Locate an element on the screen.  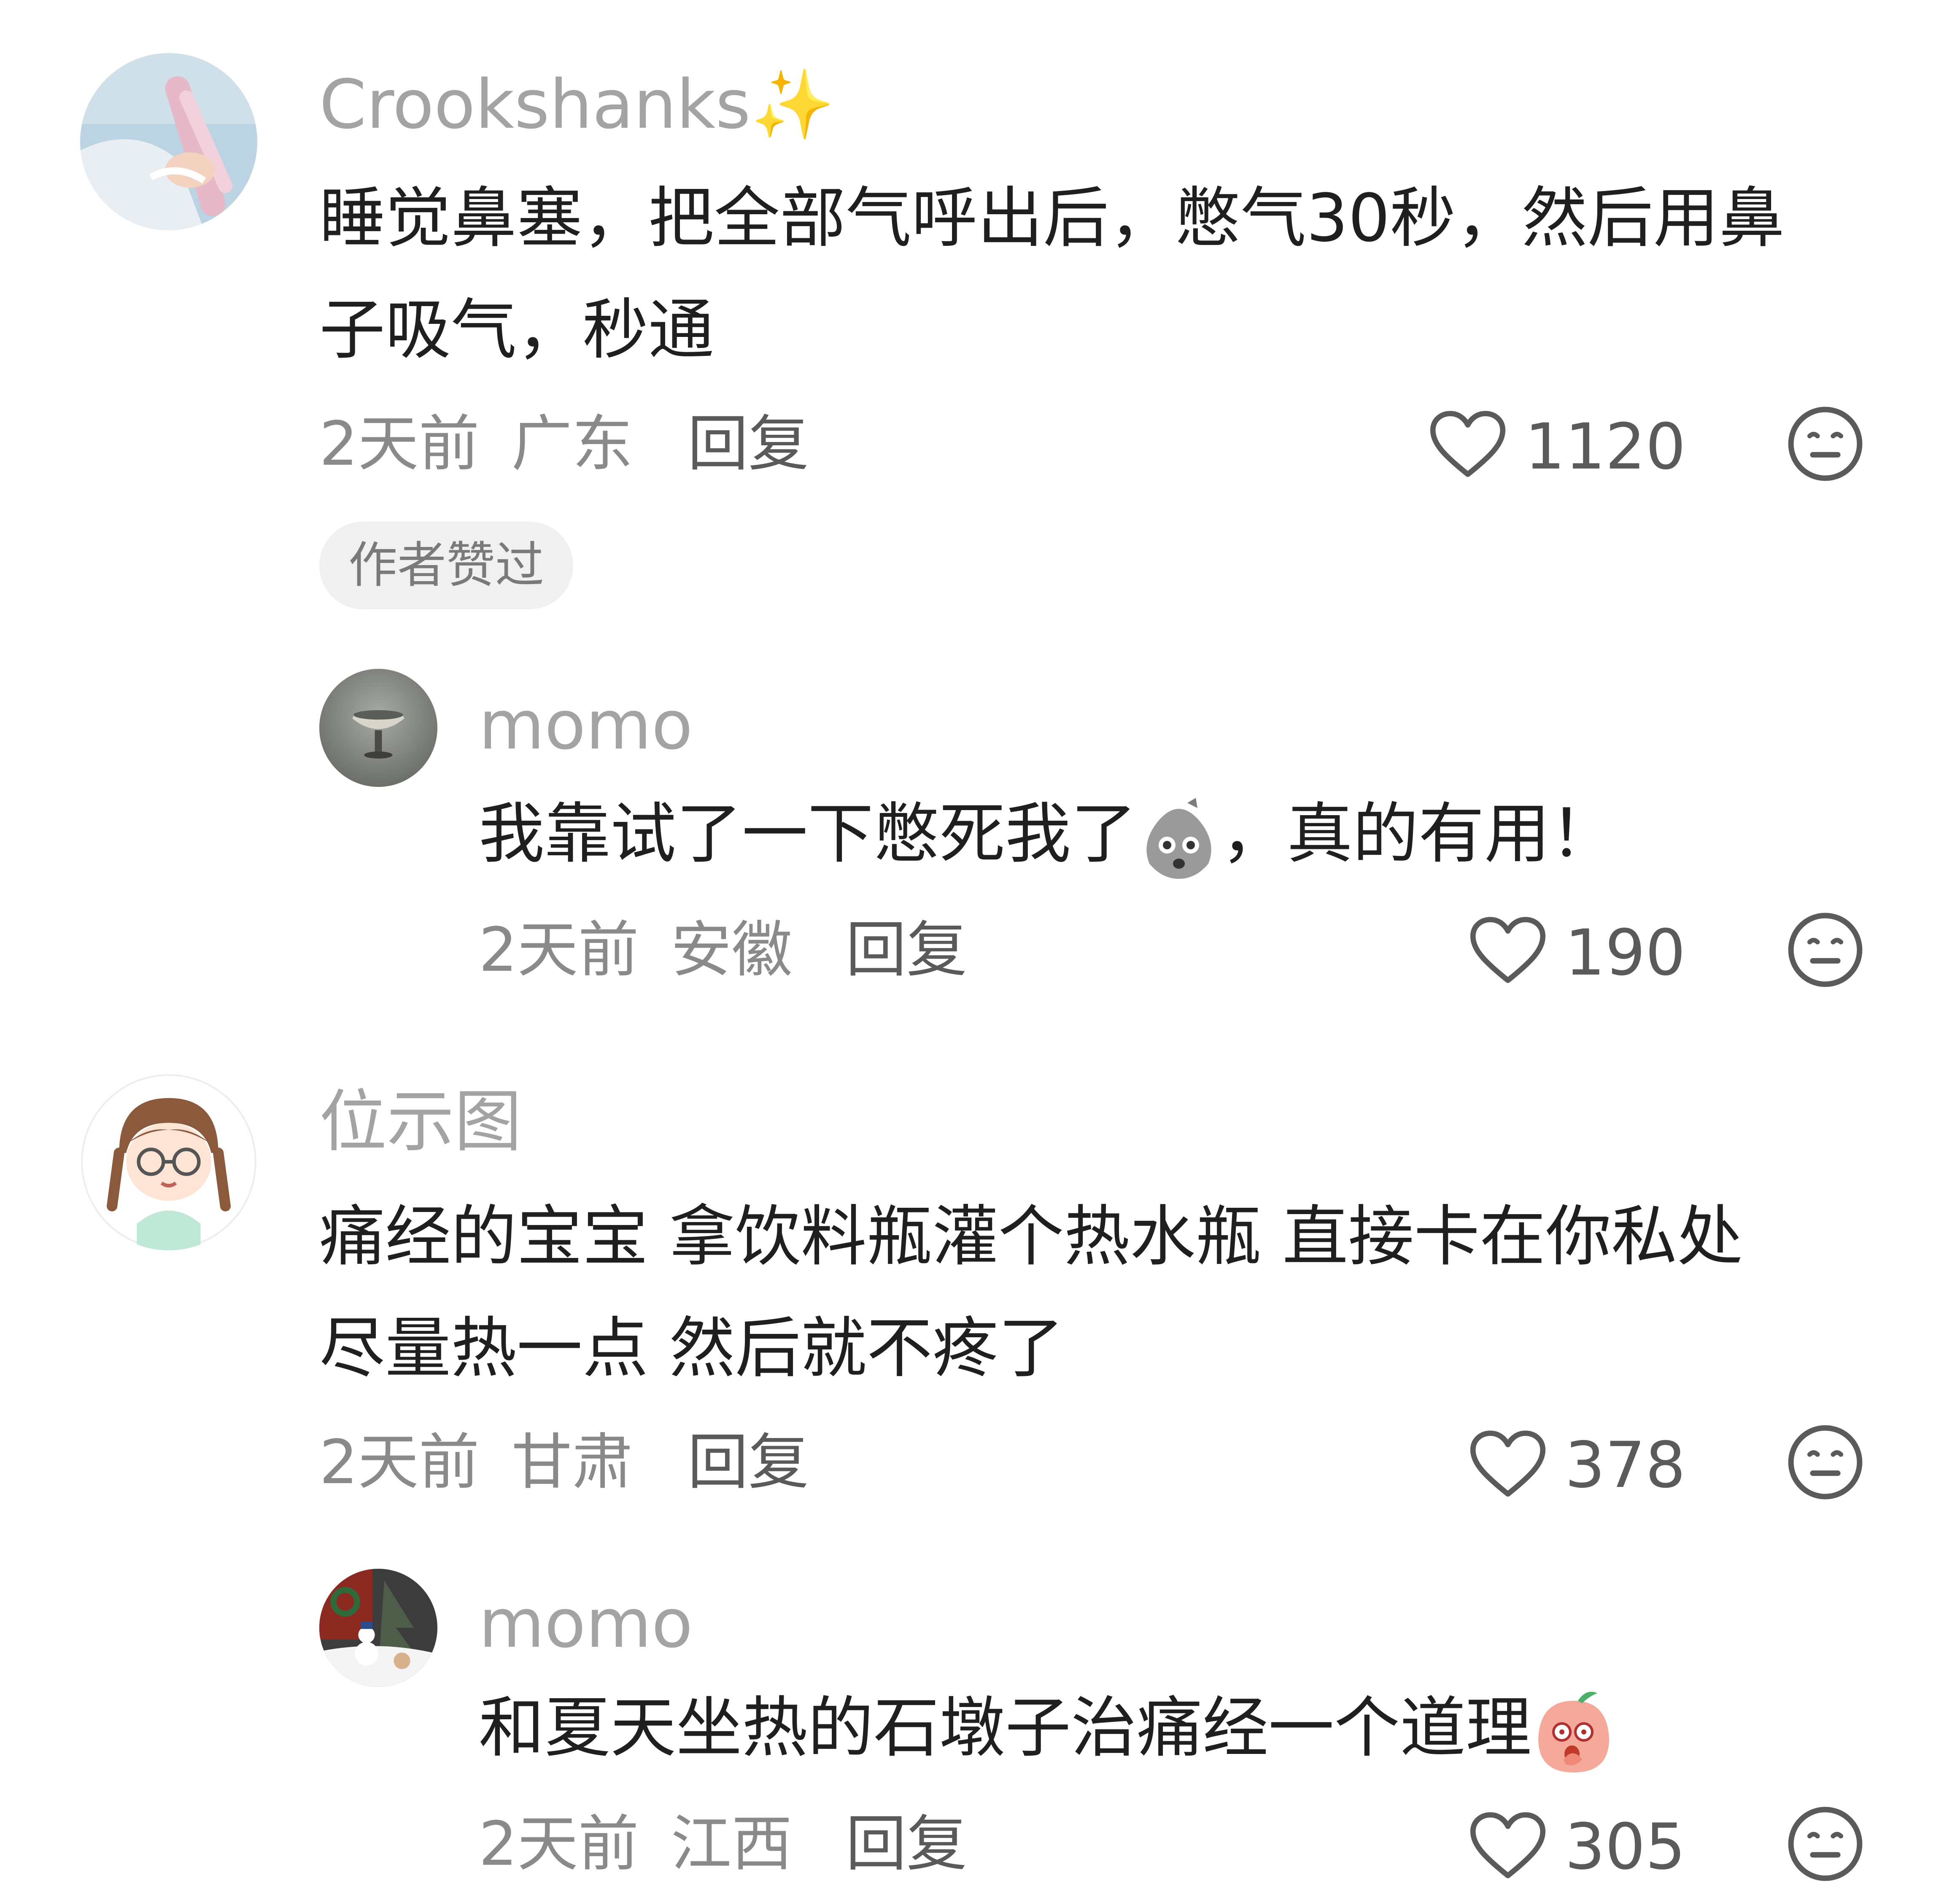
photo-snowman-avatar-icon is located at coordinates (378, 1628).